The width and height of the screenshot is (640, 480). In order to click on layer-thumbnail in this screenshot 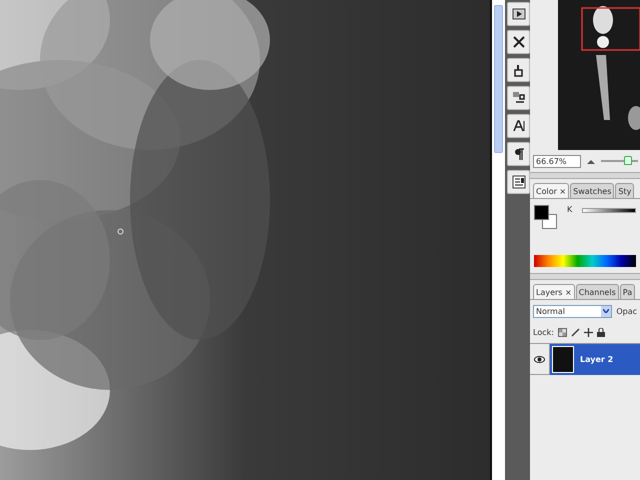, I will do `click(563, 359)`.